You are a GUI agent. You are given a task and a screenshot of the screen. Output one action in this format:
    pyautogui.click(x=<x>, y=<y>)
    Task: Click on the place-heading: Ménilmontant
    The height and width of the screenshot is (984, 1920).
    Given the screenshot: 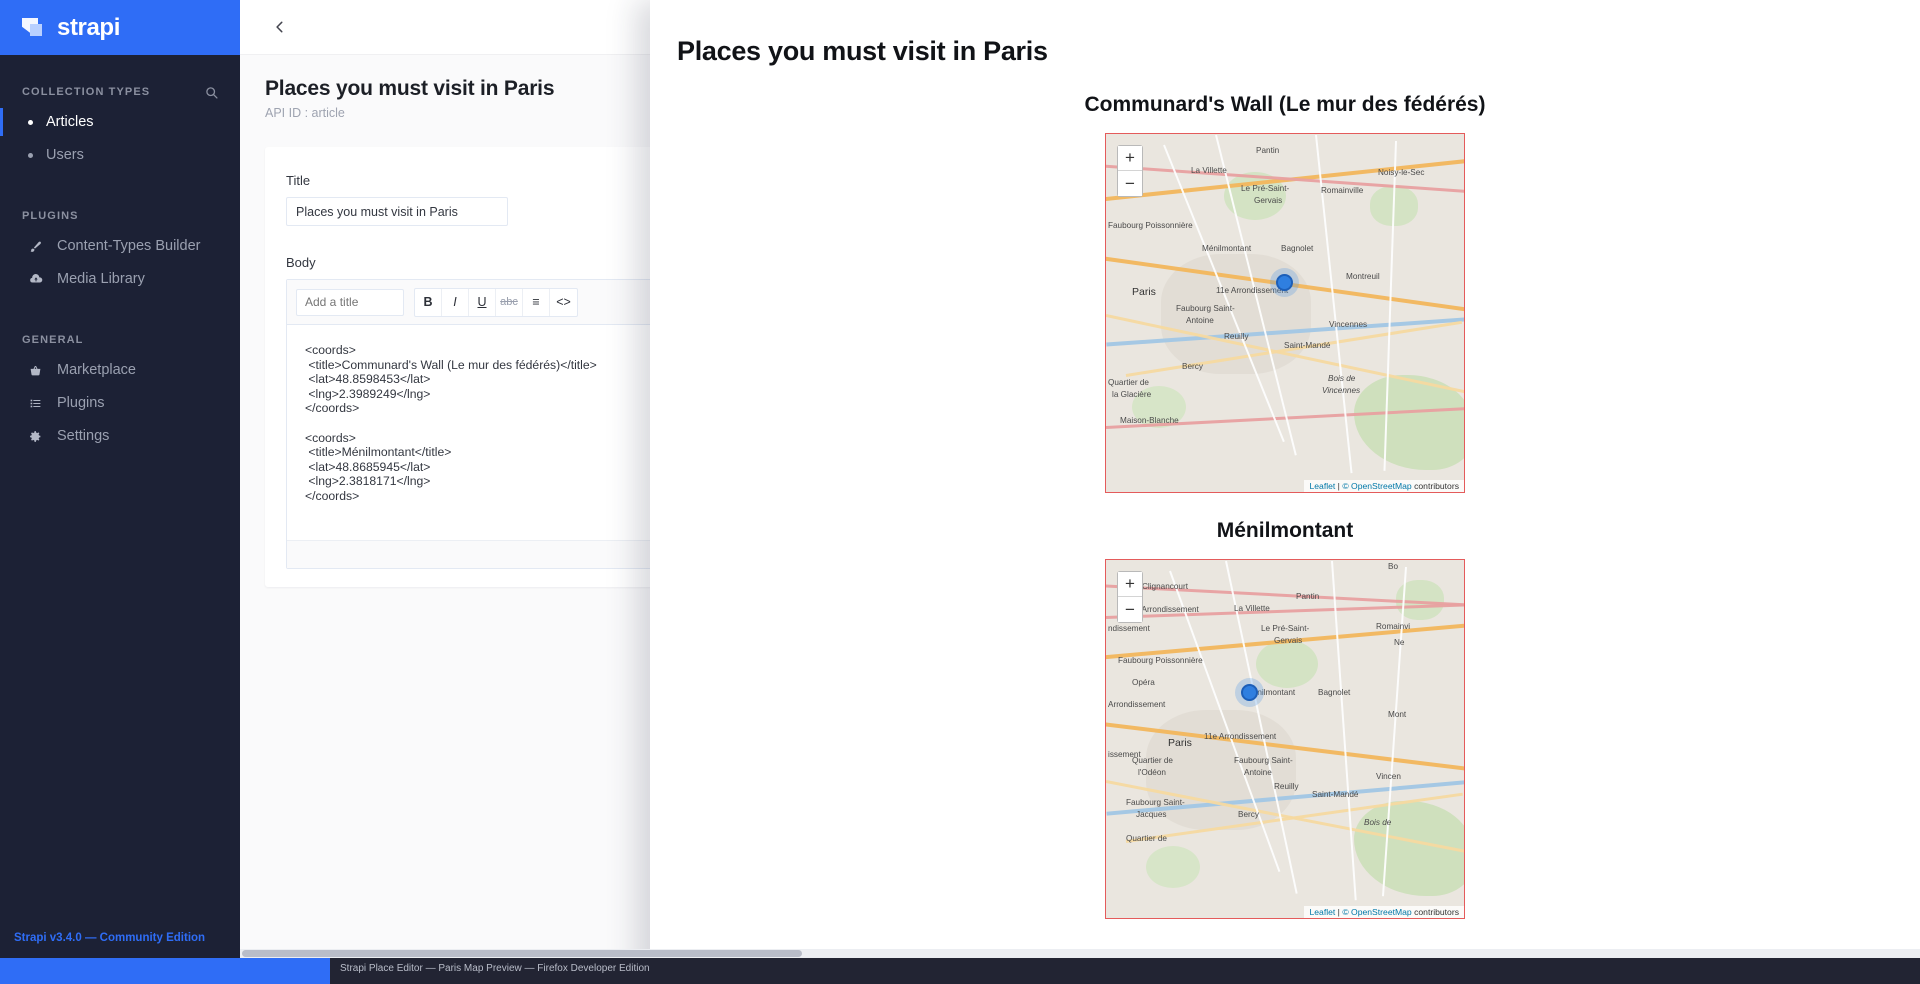 What is the action you would take?
    pyautogui.click(x=1285, y=530)
    